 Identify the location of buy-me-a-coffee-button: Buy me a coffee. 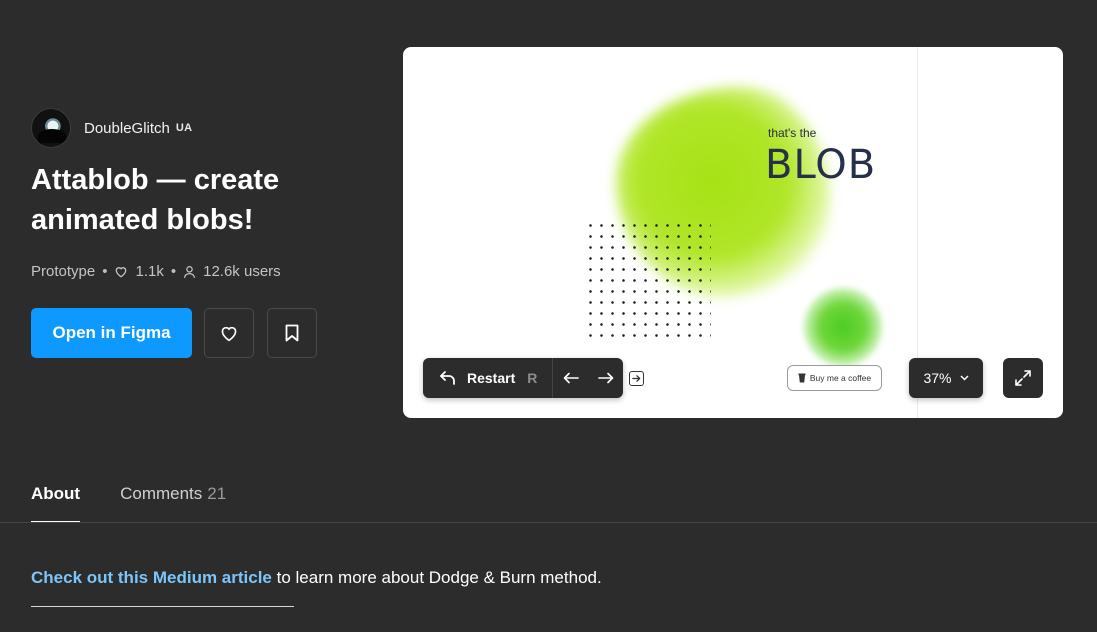
(834, 378).